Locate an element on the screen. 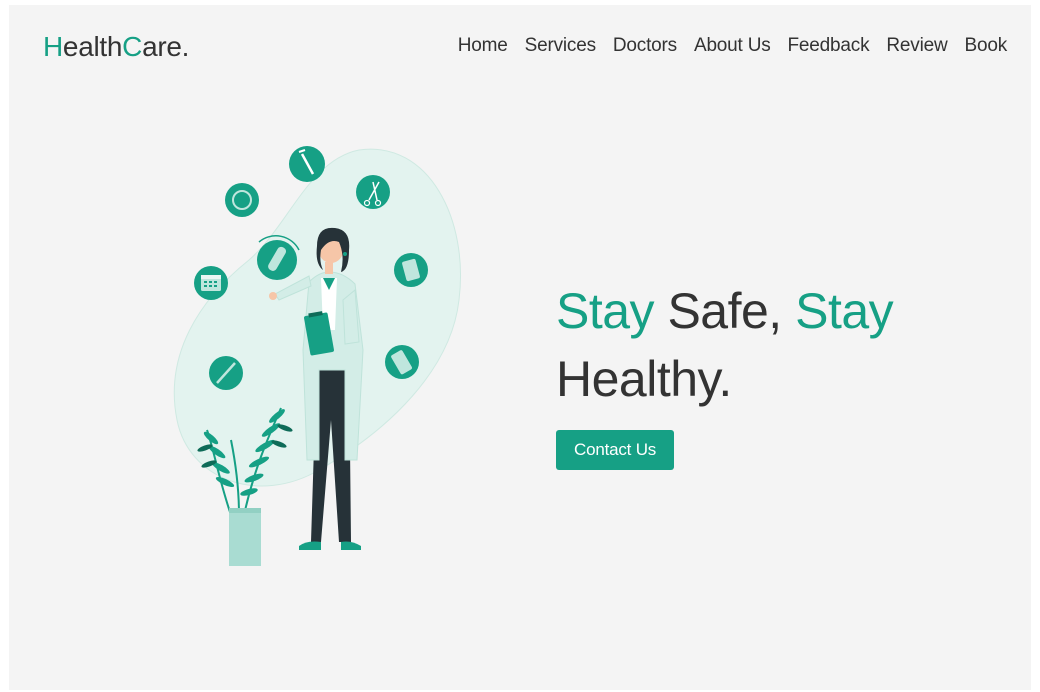  bandage-icon is located at coordinates (226, 373).